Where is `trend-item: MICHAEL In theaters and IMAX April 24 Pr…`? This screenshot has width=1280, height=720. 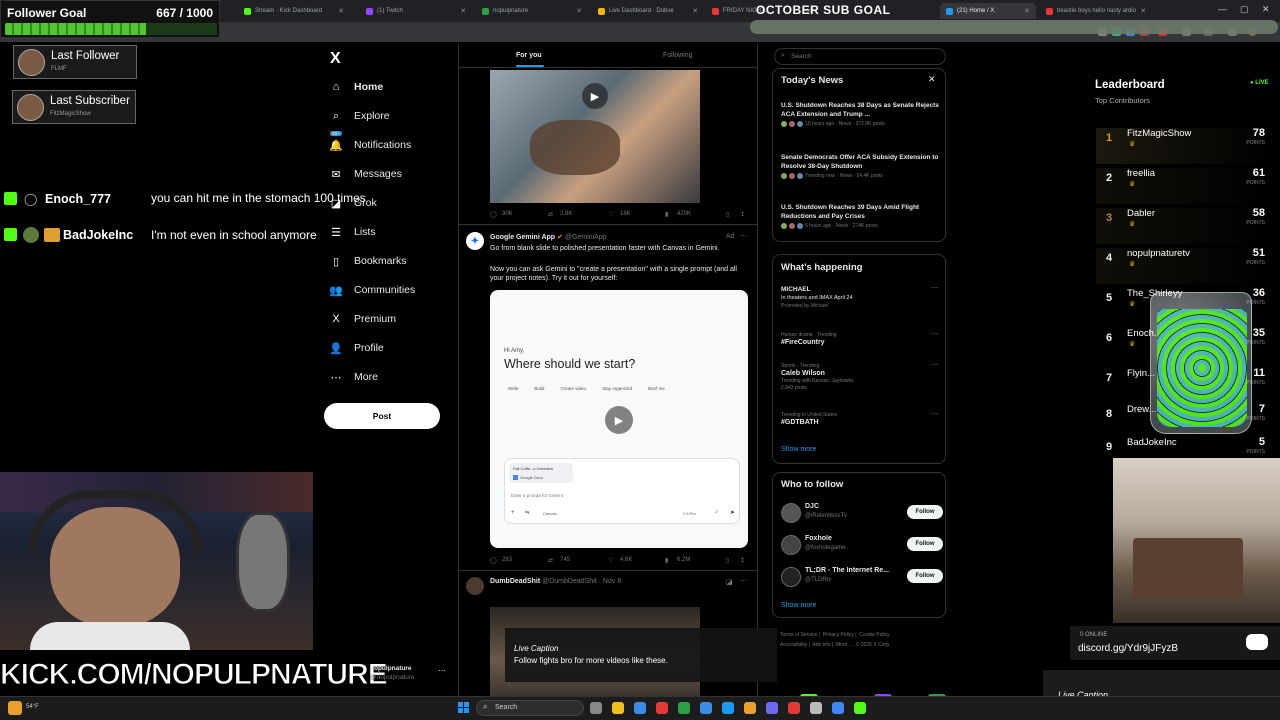
trend-item: MICHAEL In theaters and IMAX April 24 Pr… is located at coordinates (861, 296).